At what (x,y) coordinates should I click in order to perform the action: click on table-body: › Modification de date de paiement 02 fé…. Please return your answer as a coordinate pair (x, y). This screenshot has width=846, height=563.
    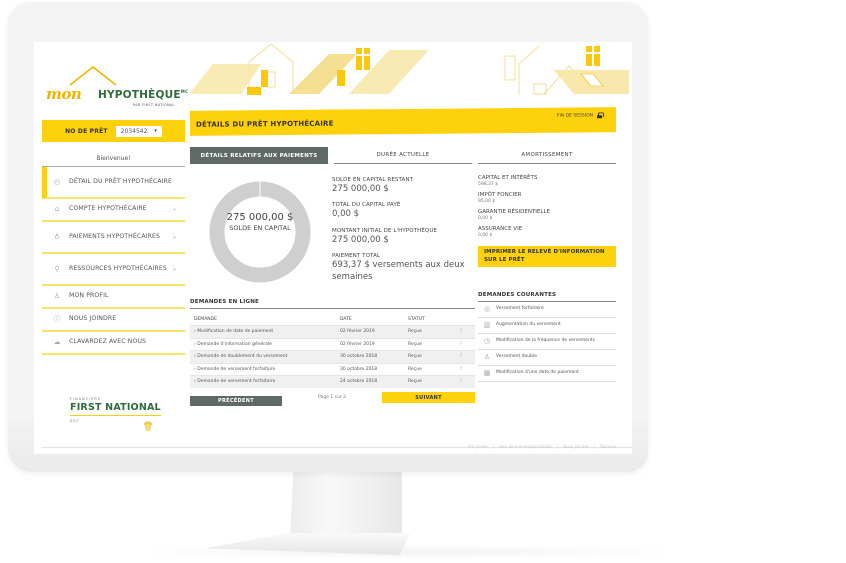
    Looking at the image, I should click on (332, 356).